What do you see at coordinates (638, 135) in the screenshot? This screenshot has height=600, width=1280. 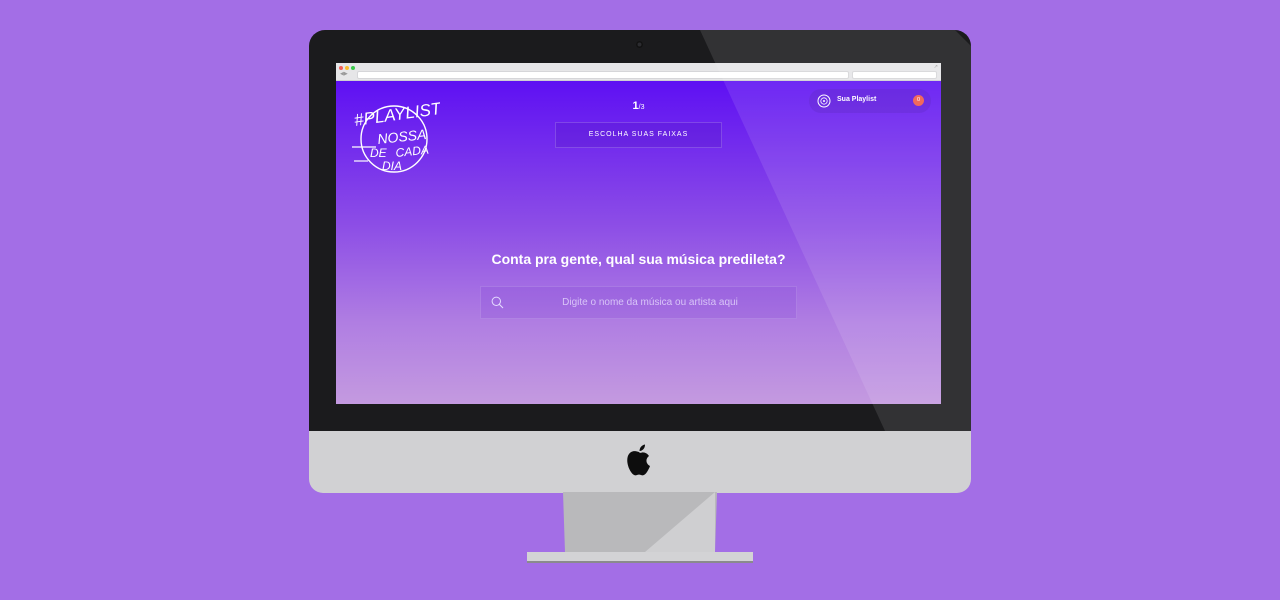 I see `step-title: ESCOLHA SUAS FAIXAS` at bounding box center [638, 135].